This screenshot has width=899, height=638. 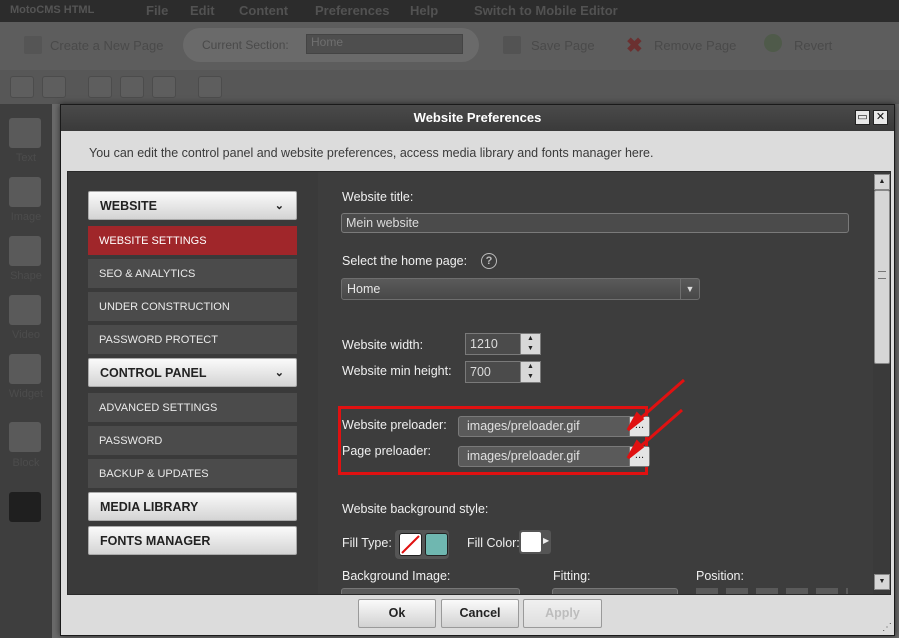 I want to click on fill-color-label: Fill Color:, so click(x=493, y=543).